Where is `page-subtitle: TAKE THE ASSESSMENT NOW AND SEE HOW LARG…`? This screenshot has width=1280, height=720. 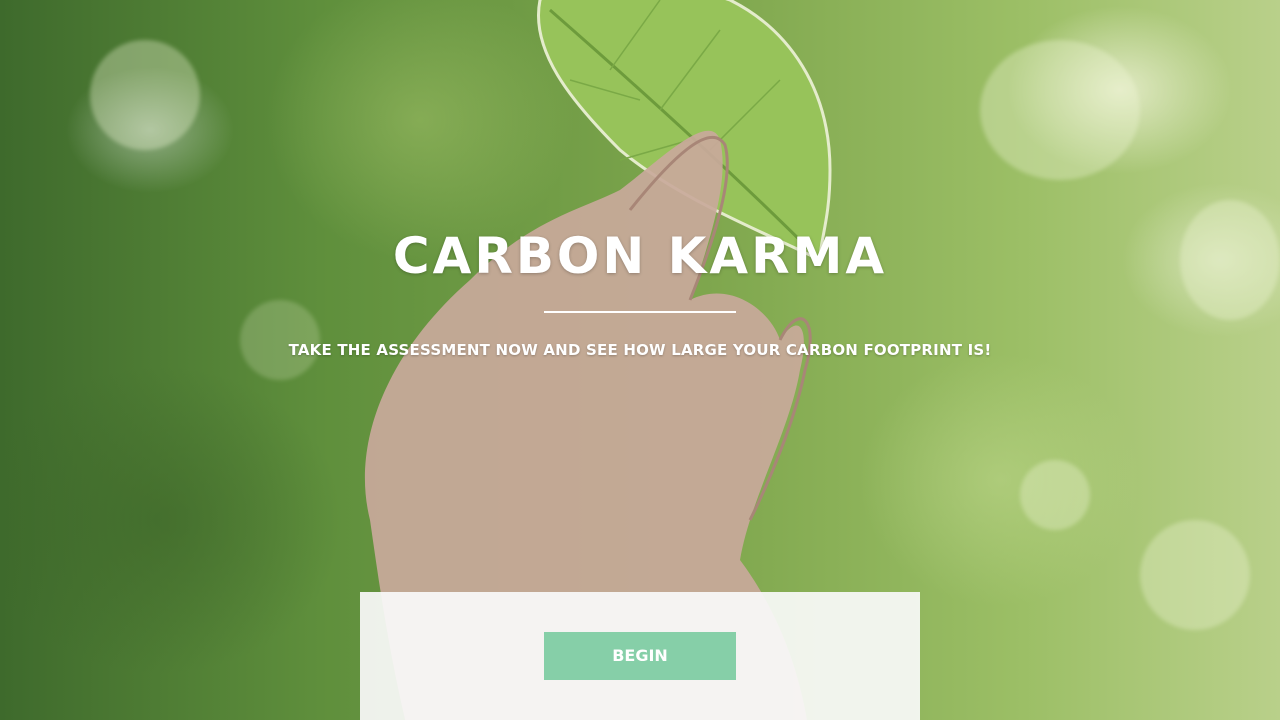 page-subtitle: TAKE THE ASSESSMENT NOW AND SEE HOW LARG… is located at coordinates (640, 350).